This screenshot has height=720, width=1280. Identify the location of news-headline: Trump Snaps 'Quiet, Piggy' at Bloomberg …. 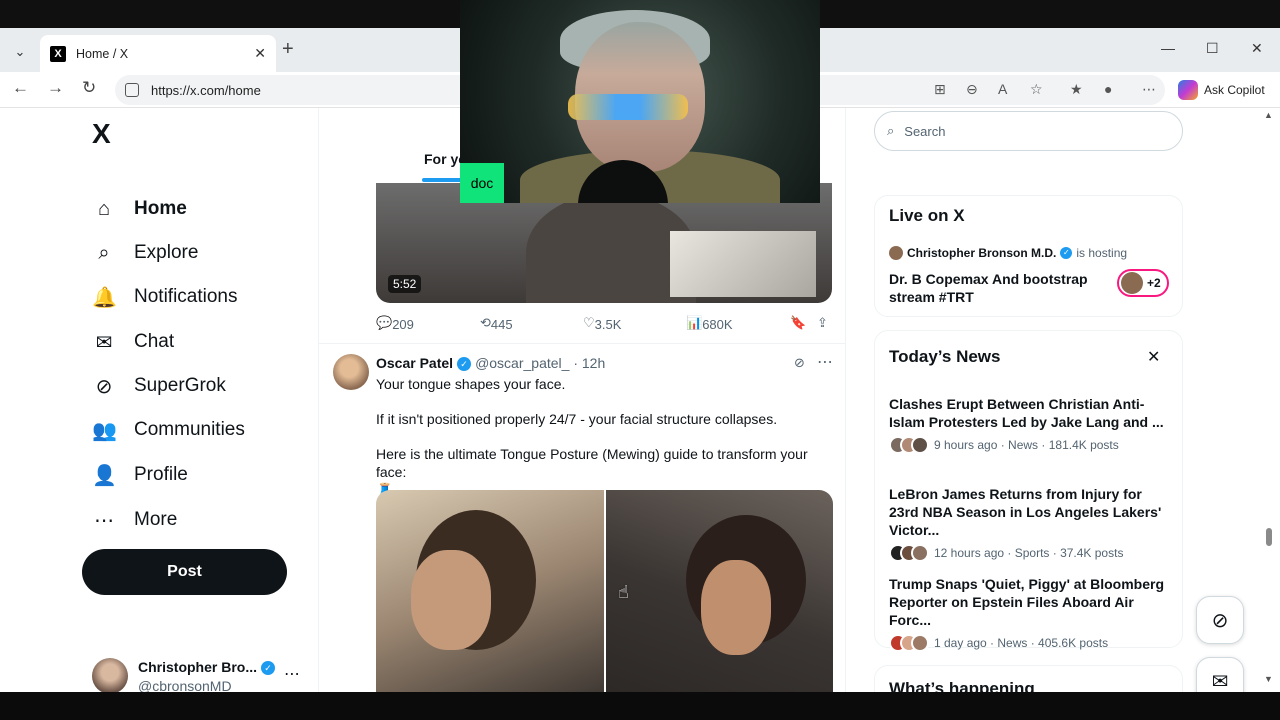
(1027, 602).